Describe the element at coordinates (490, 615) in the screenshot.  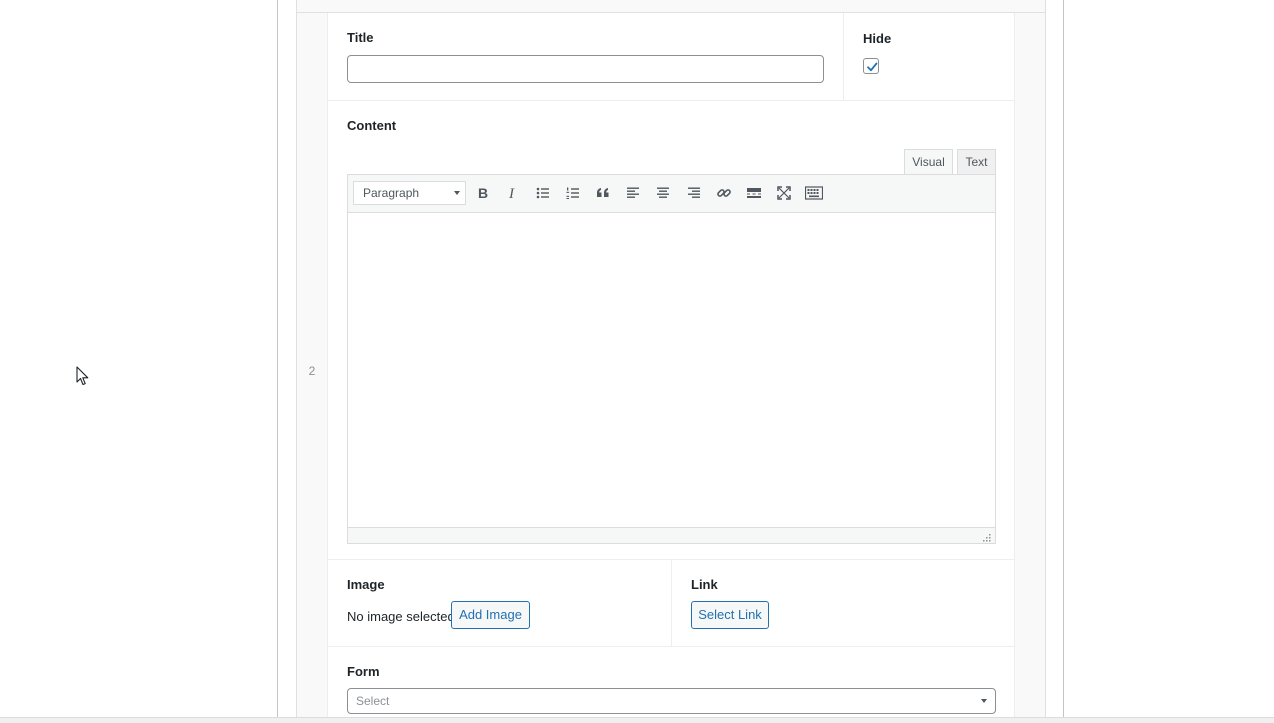
I see `add-image-button: Add Image` at that location.